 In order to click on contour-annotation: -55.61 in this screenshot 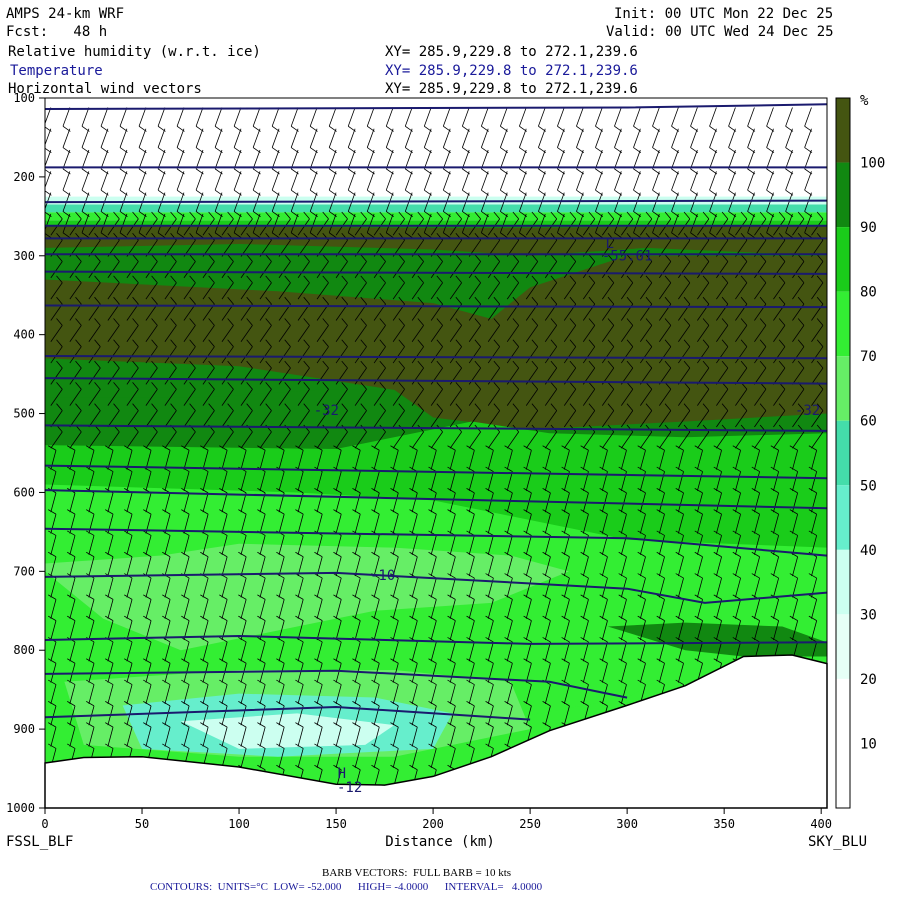, I will do `click(627, 257)`.